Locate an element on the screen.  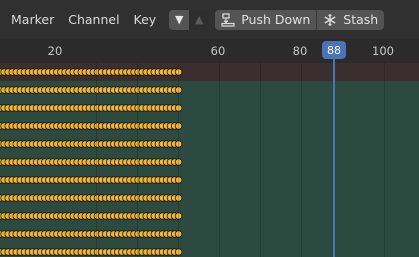
push-down-button: Push Down is located at coordinates (265, 20).